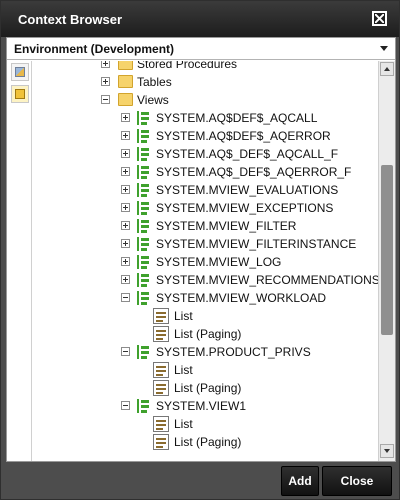 This screenshot has width=400, height=500. I want to click on side-tabs, so click(19, 261).